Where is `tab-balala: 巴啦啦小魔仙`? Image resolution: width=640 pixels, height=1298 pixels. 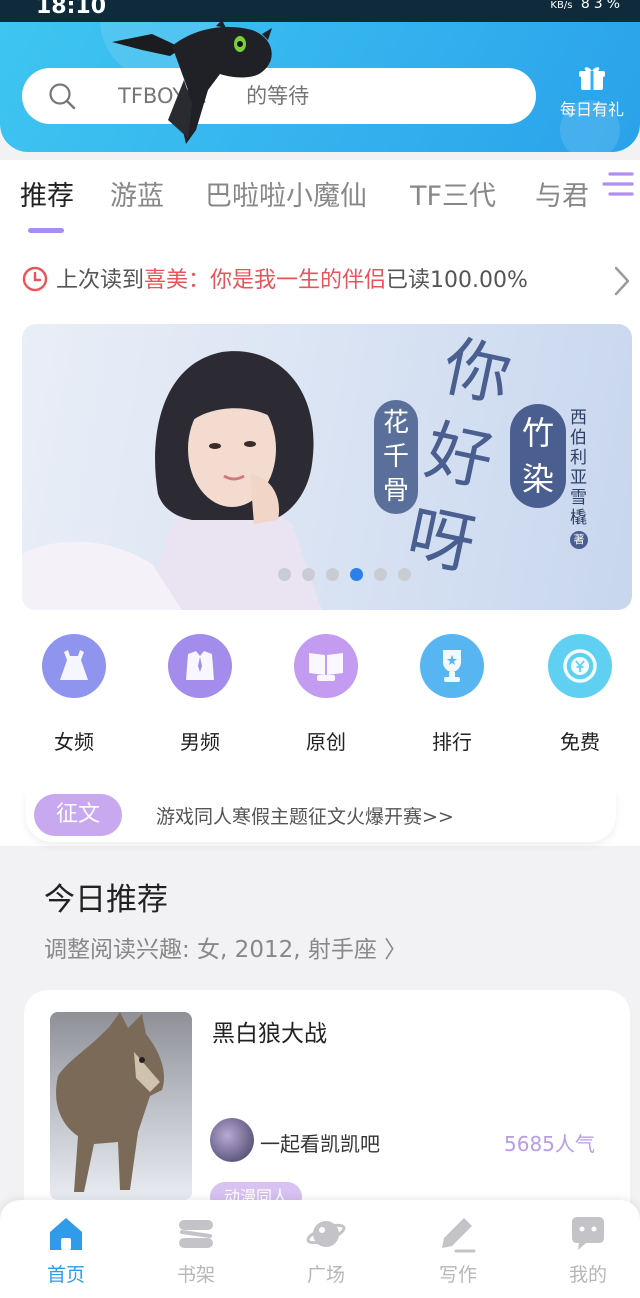 tab-balala: 巴啦啦小魔仙 is located at coordinates (286, 193).